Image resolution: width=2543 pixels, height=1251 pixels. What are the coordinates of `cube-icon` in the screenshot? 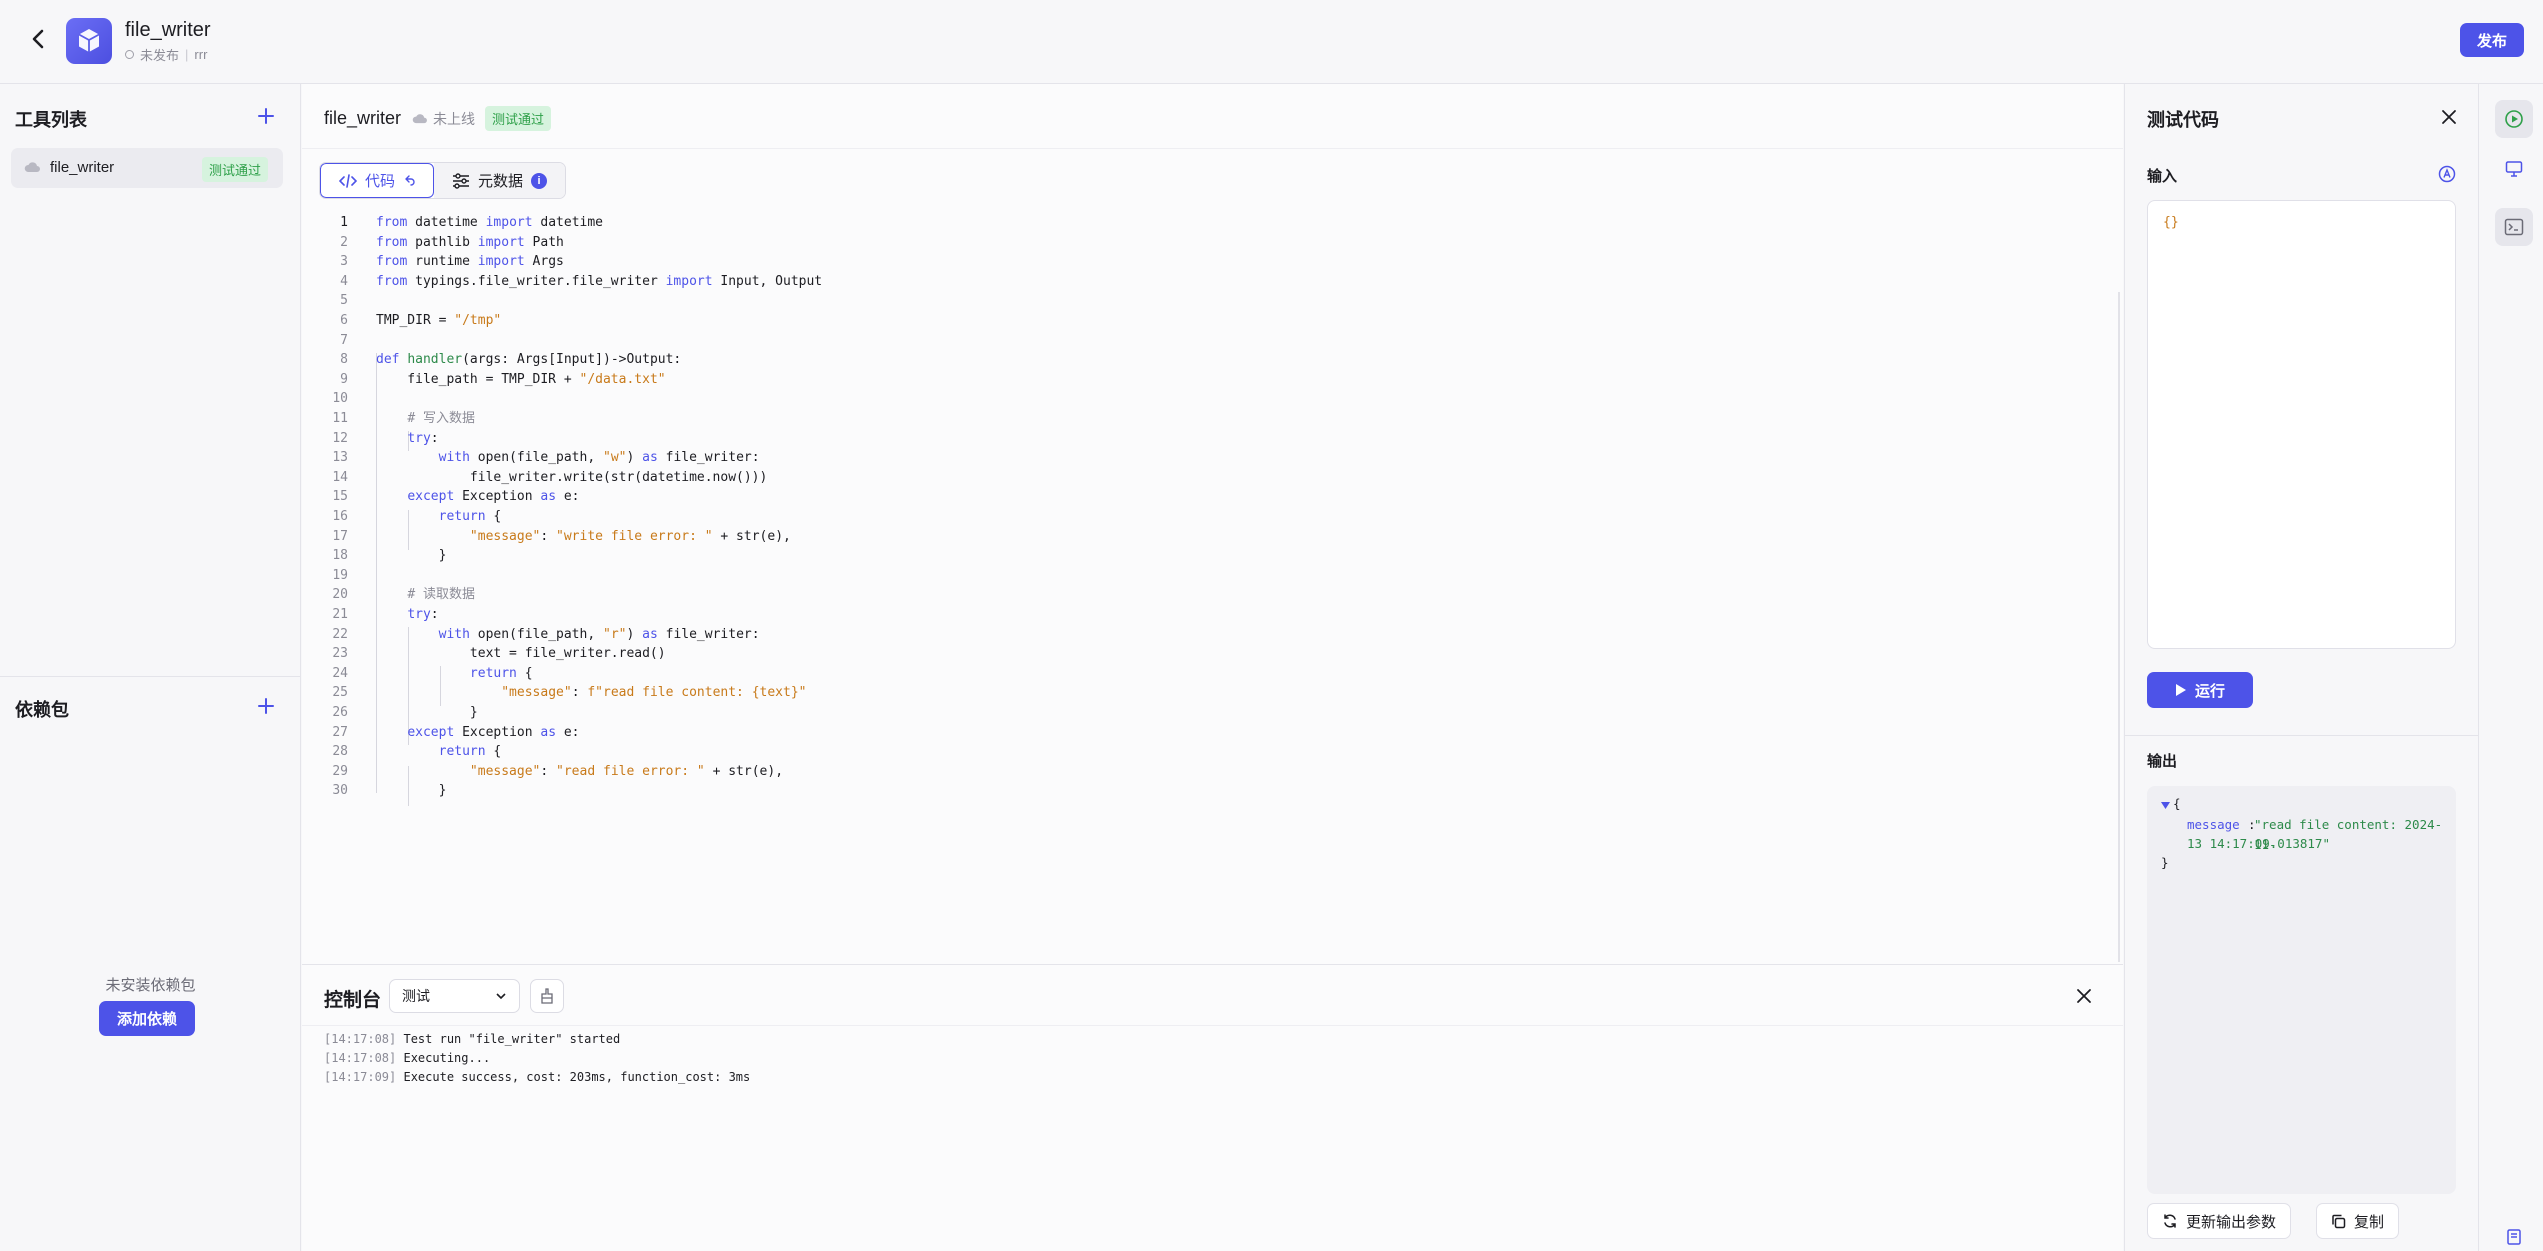 It's located at (89, 40).